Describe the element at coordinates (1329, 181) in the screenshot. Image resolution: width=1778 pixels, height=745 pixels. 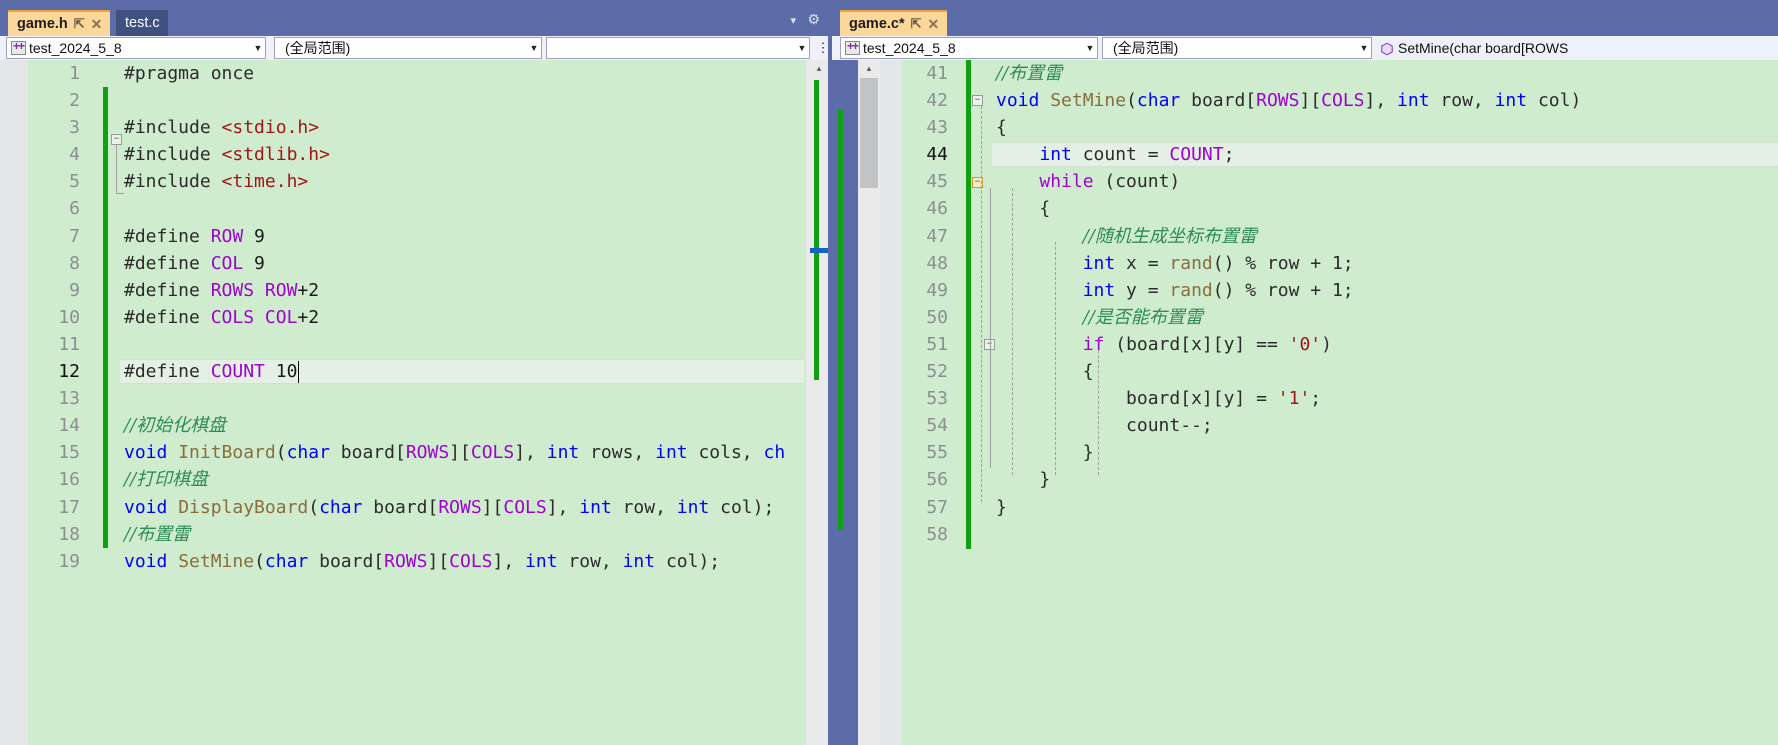
I see `code-line: 45 while (count)` at that location.